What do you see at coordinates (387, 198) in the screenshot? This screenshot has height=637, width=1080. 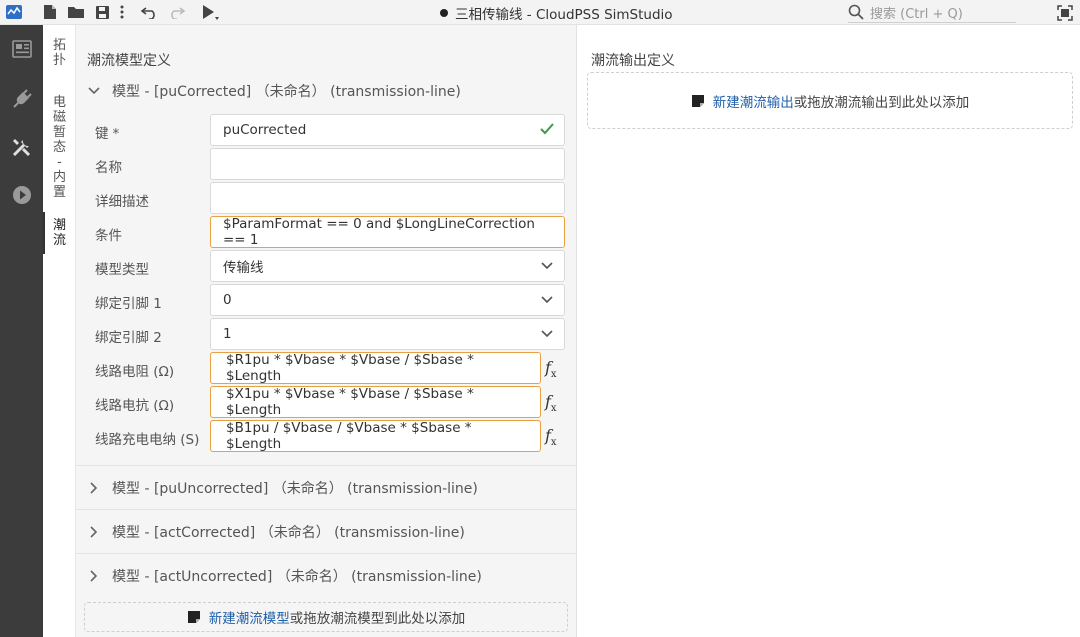 I see `description-input` at bounding box center [387, 198].